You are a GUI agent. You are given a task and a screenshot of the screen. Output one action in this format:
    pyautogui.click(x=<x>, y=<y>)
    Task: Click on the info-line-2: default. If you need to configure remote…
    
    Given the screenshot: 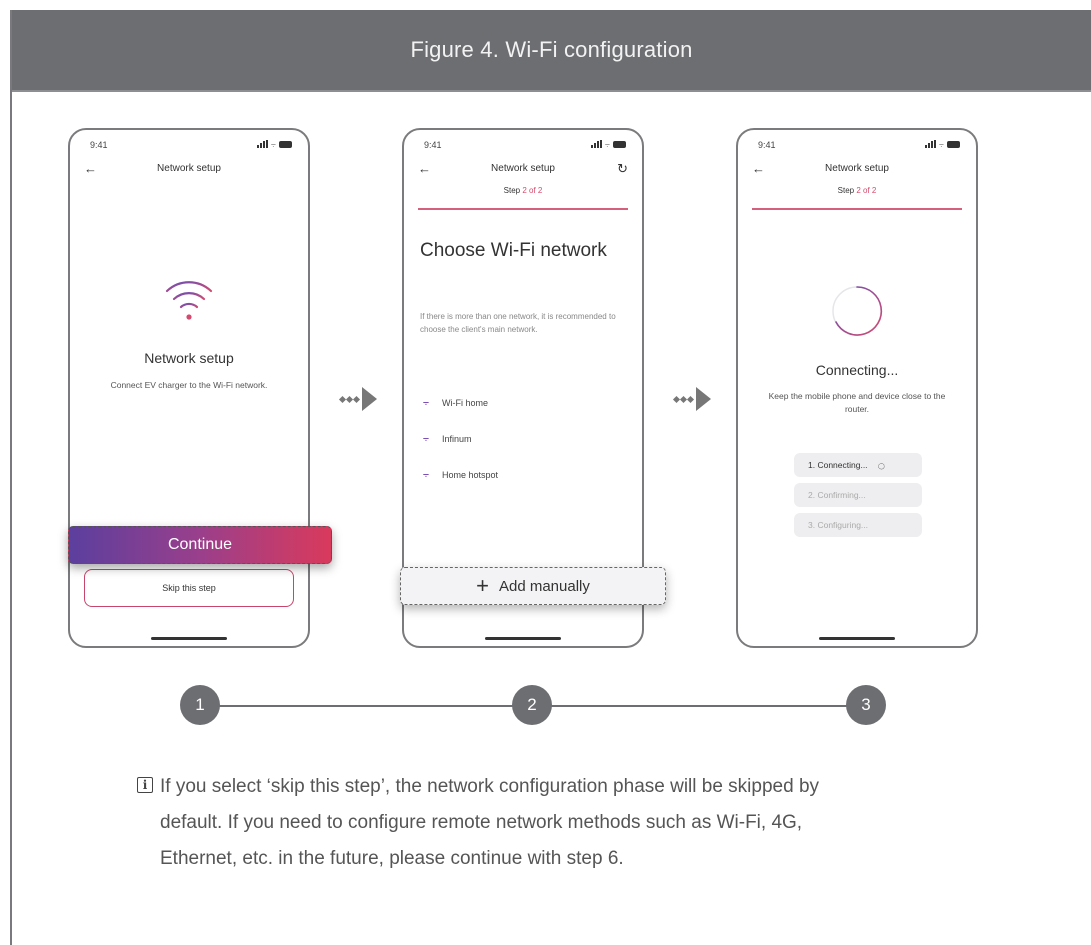 What is the action you would take?
    pyautogui.click(x=481, y=822)
    